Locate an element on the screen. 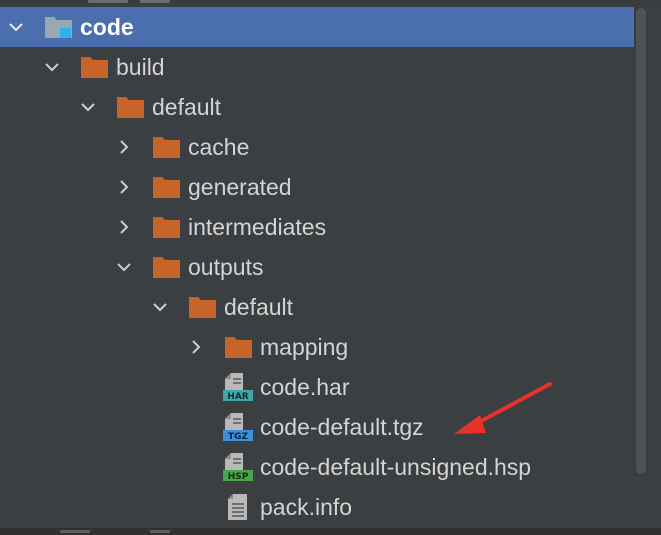 The height and width of the screenshot is (535, 661). module-folder-icon is located at coordinates (59, 27).